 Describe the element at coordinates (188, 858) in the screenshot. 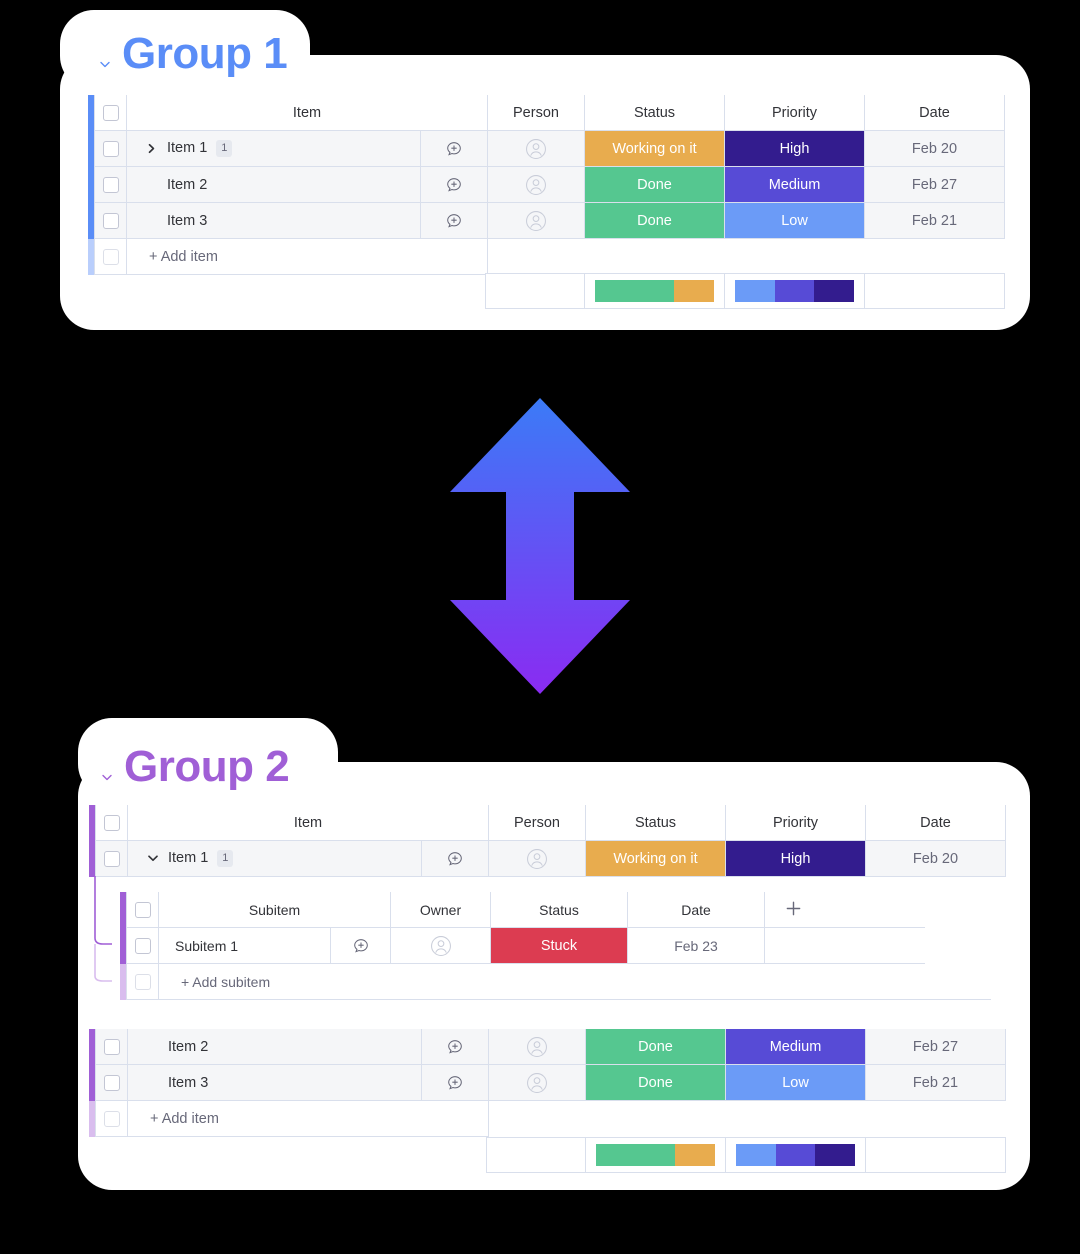

I see `item-label: Item 1` at that location.